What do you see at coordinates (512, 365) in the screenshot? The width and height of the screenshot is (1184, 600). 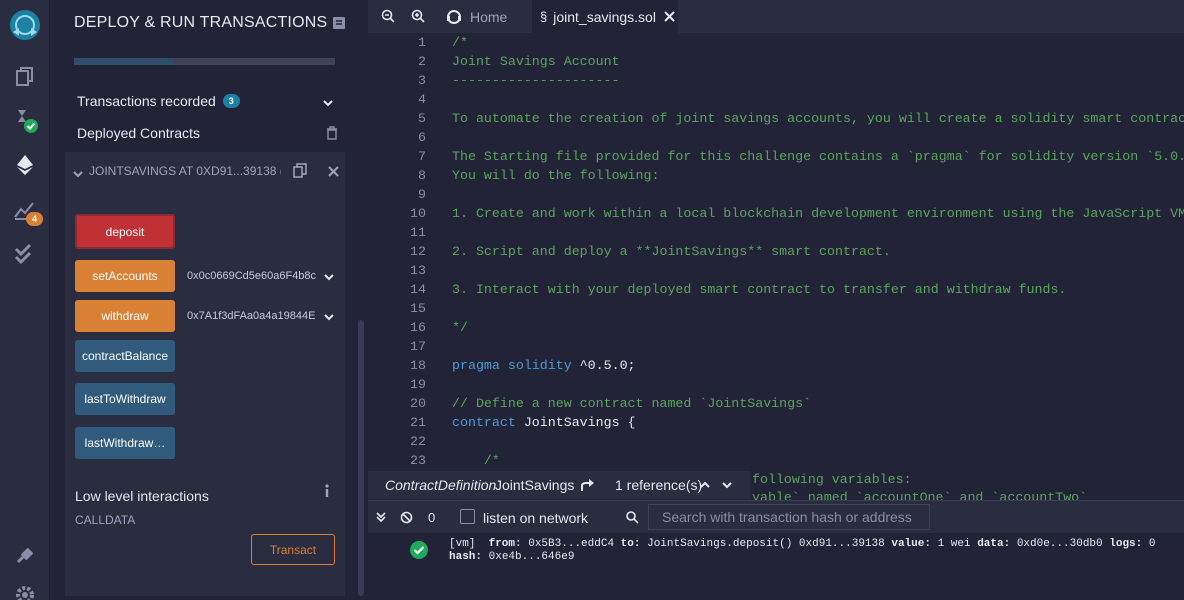 I see `code-keyword: pragma solidity` at bounding box center [512, 365].